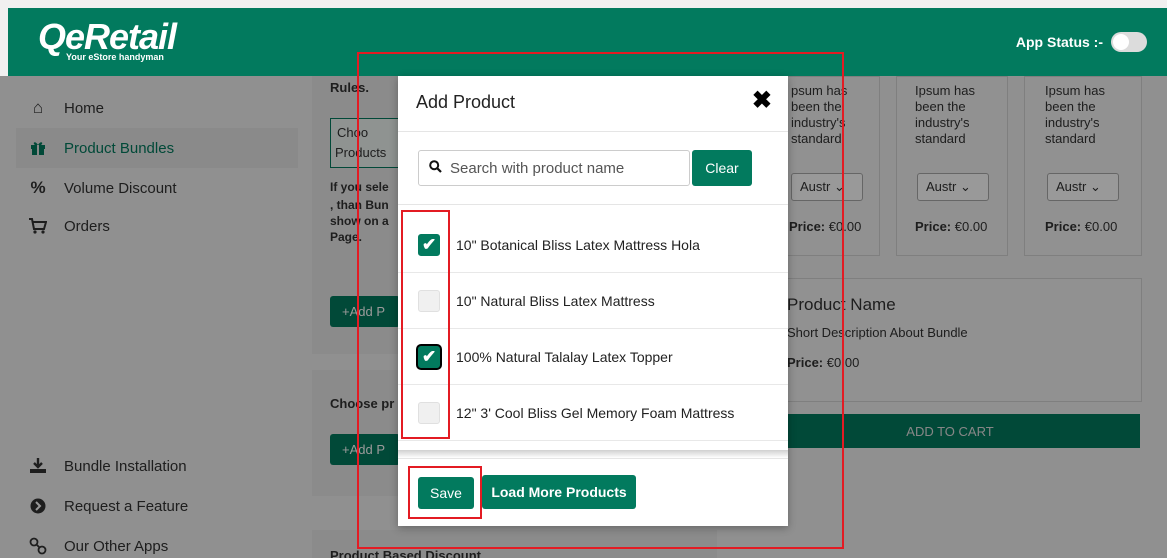 This screenshot has height=558, width=1167. Describe the element at coordinates (1059, 42) in the screenshot. I see `app-status-label: App Status :-` at that location.